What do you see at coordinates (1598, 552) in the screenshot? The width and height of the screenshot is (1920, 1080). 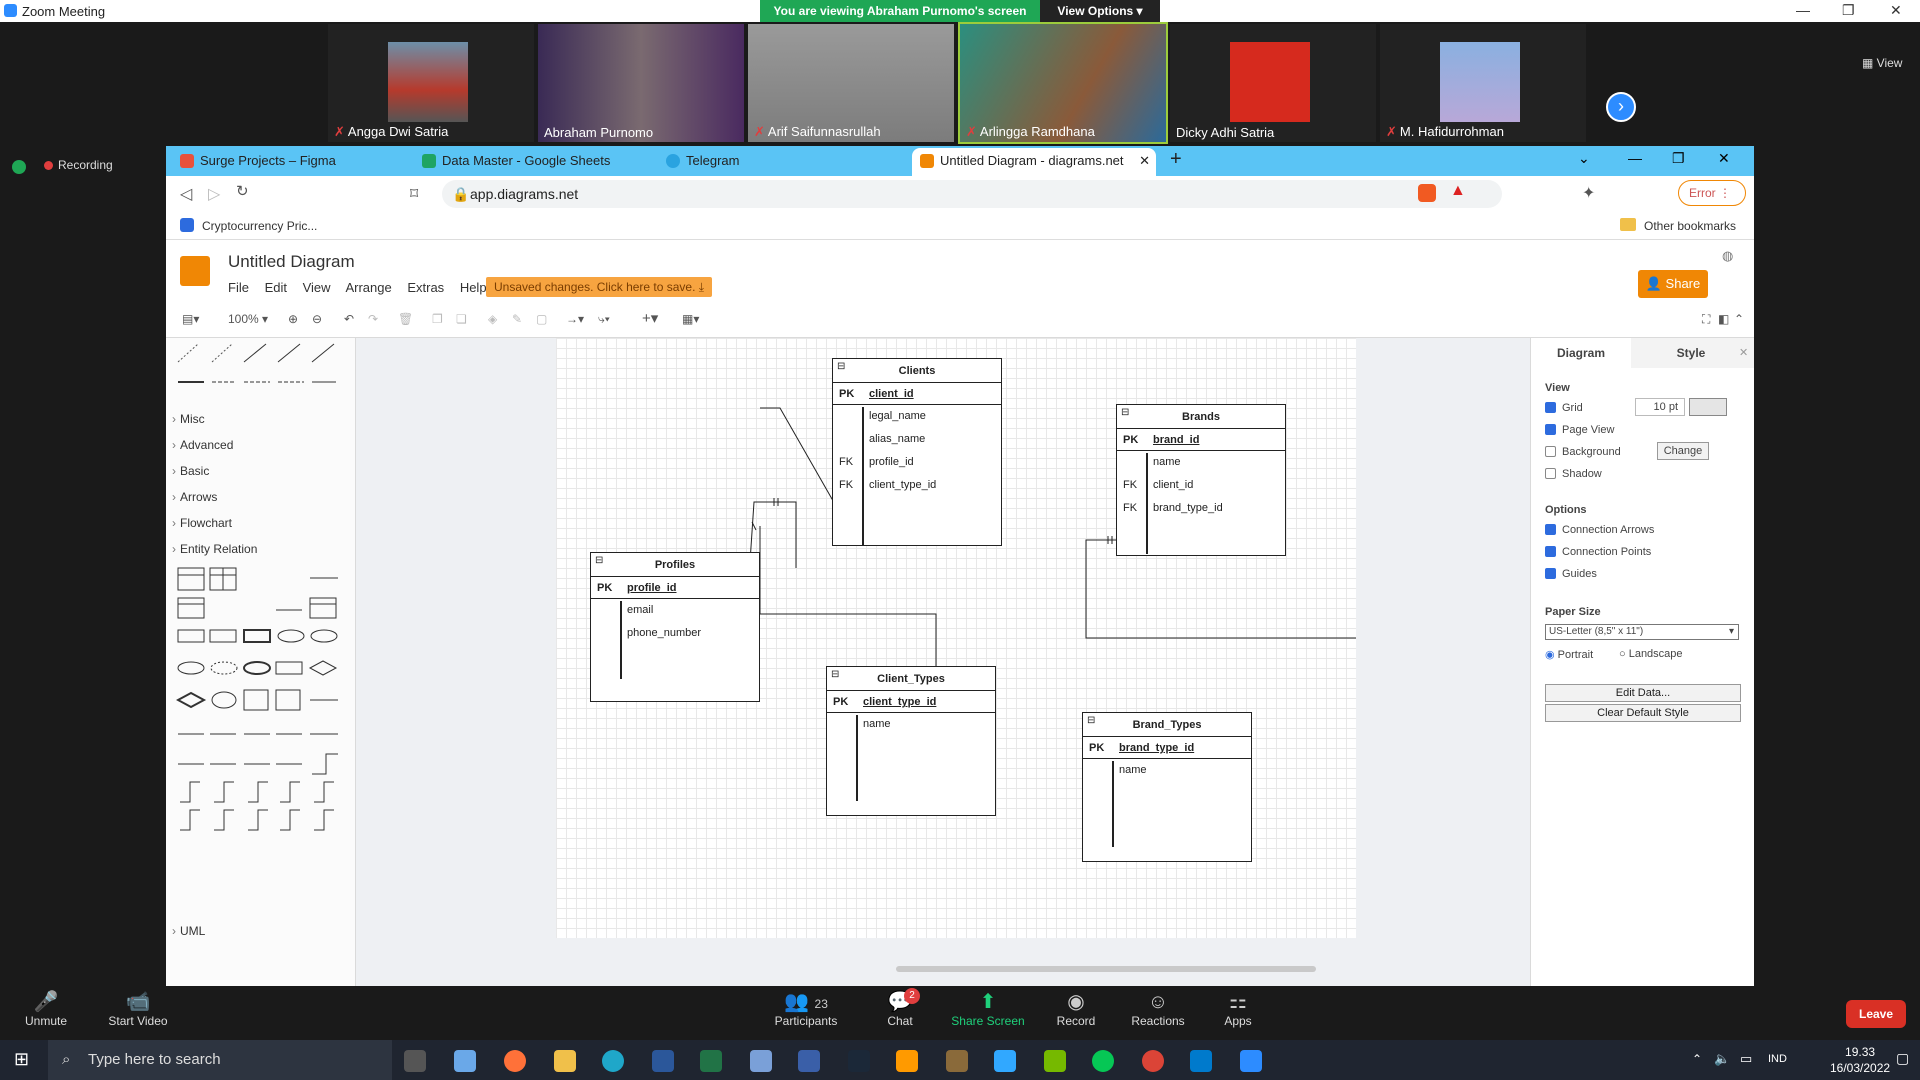 I see `connection-points-checkbox: Connection Points` at bounding box center [1598, 552].